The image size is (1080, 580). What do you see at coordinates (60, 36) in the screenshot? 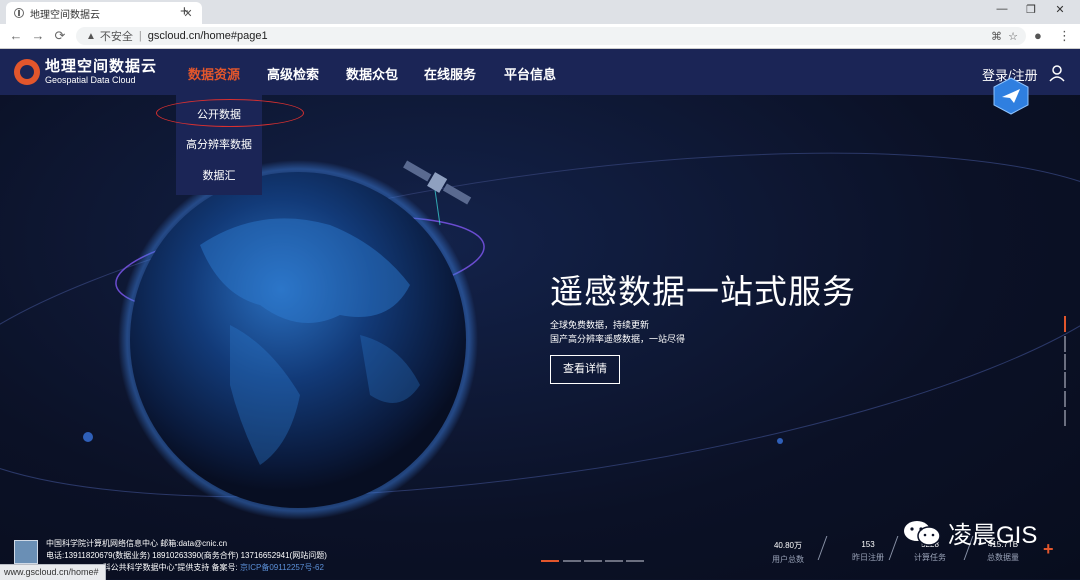
I see `reload-icon: ⟳` at bounding box center [60, 36].